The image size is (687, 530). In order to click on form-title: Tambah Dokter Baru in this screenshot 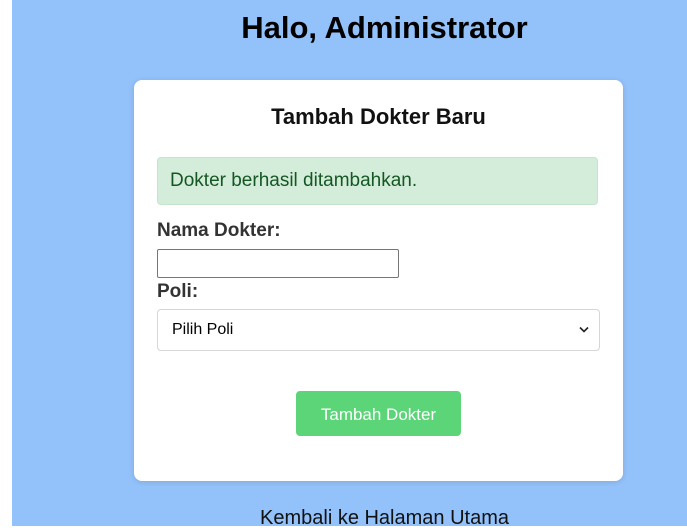, I will do `click(378, 116)`.